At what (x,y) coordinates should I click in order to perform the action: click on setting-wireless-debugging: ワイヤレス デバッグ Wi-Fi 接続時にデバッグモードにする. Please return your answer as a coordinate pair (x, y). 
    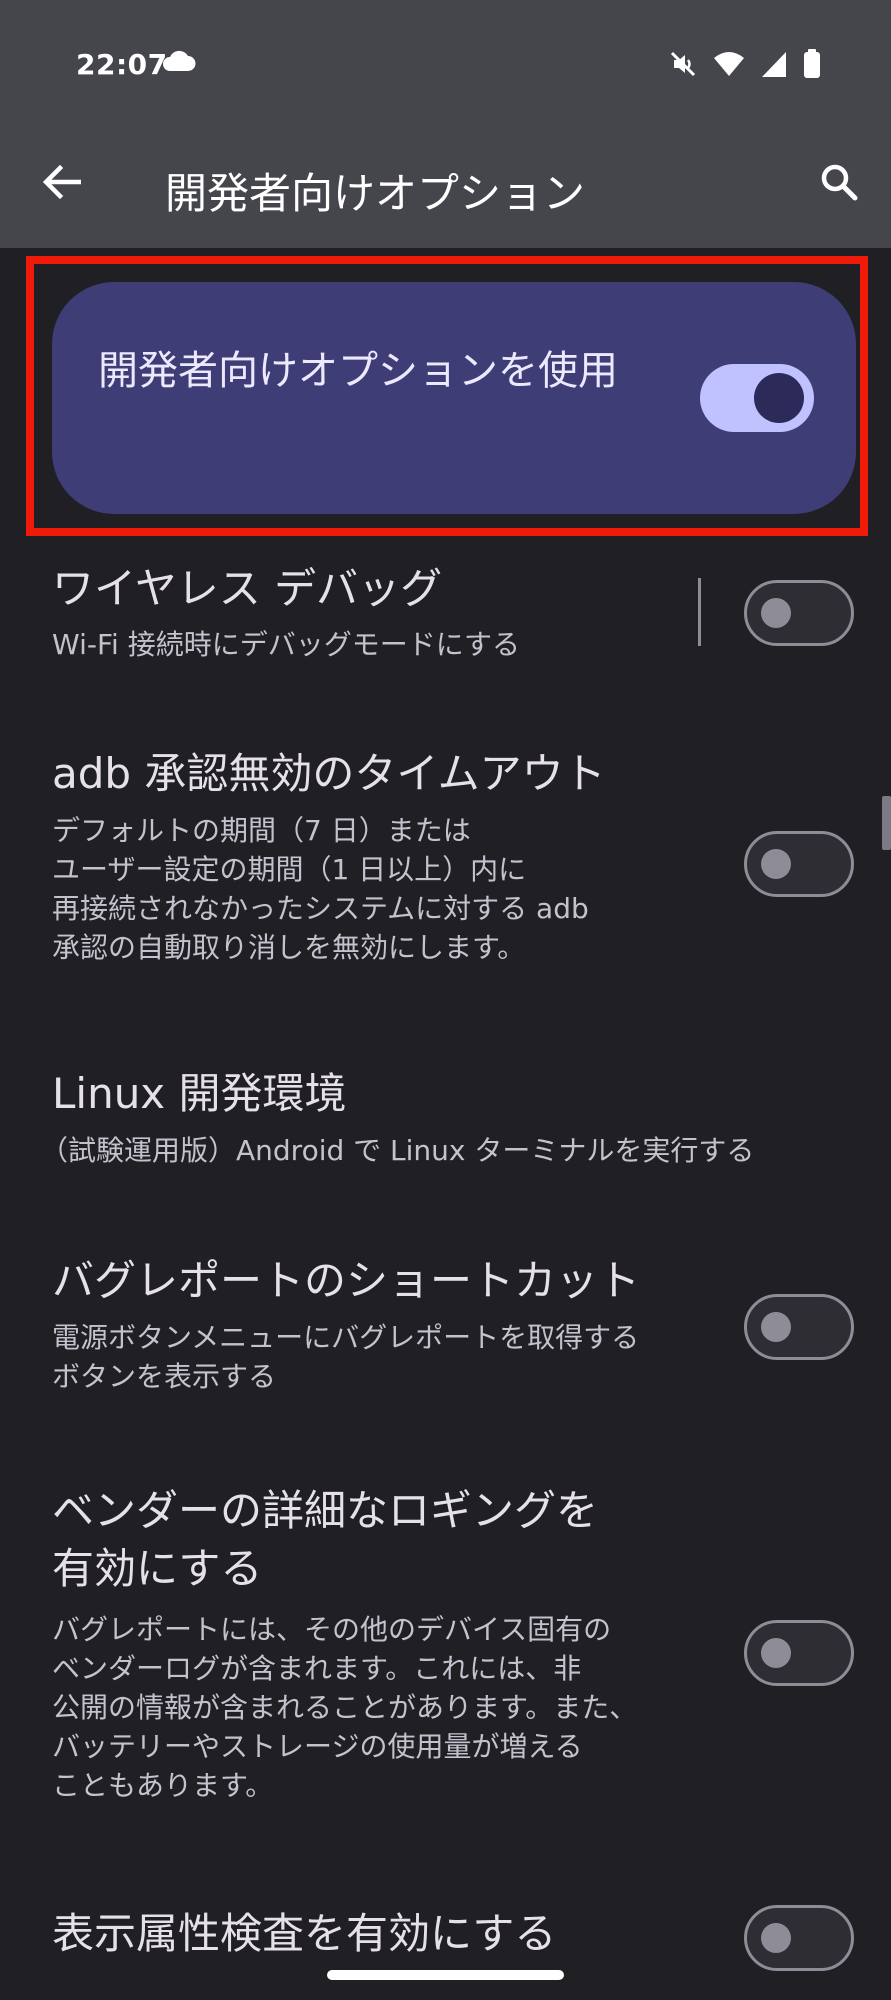
    Looking at the image, I should click on (445, 615).